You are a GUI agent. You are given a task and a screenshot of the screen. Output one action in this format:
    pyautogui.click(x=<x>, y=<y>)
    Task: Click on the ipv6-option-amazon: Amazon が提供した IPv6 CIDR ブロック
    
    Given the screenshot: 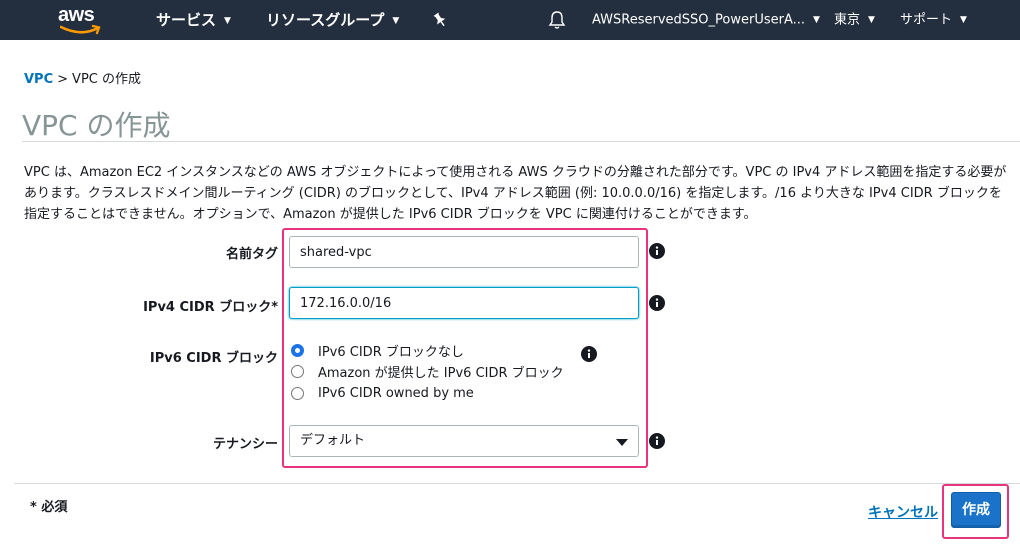 What is the action you would take?
    pyautogui.click(x=427, y=371)
    